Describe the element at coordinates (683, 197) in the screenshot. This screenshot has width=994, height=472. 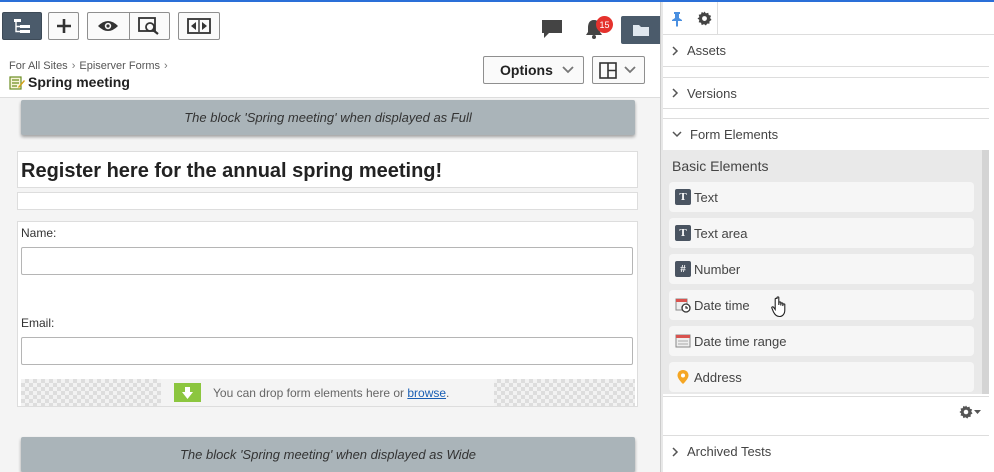
I see `text-icon: T` at that location.